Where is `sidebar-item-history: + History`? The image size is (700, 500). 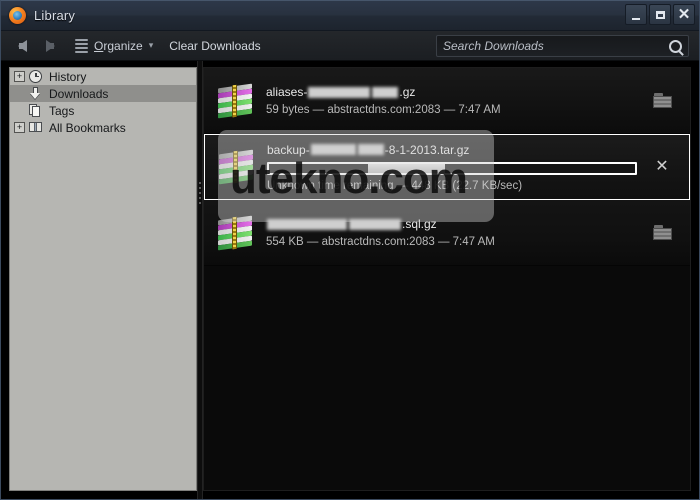
sidebar-item-history: + History is located at coordinates (103, 76).